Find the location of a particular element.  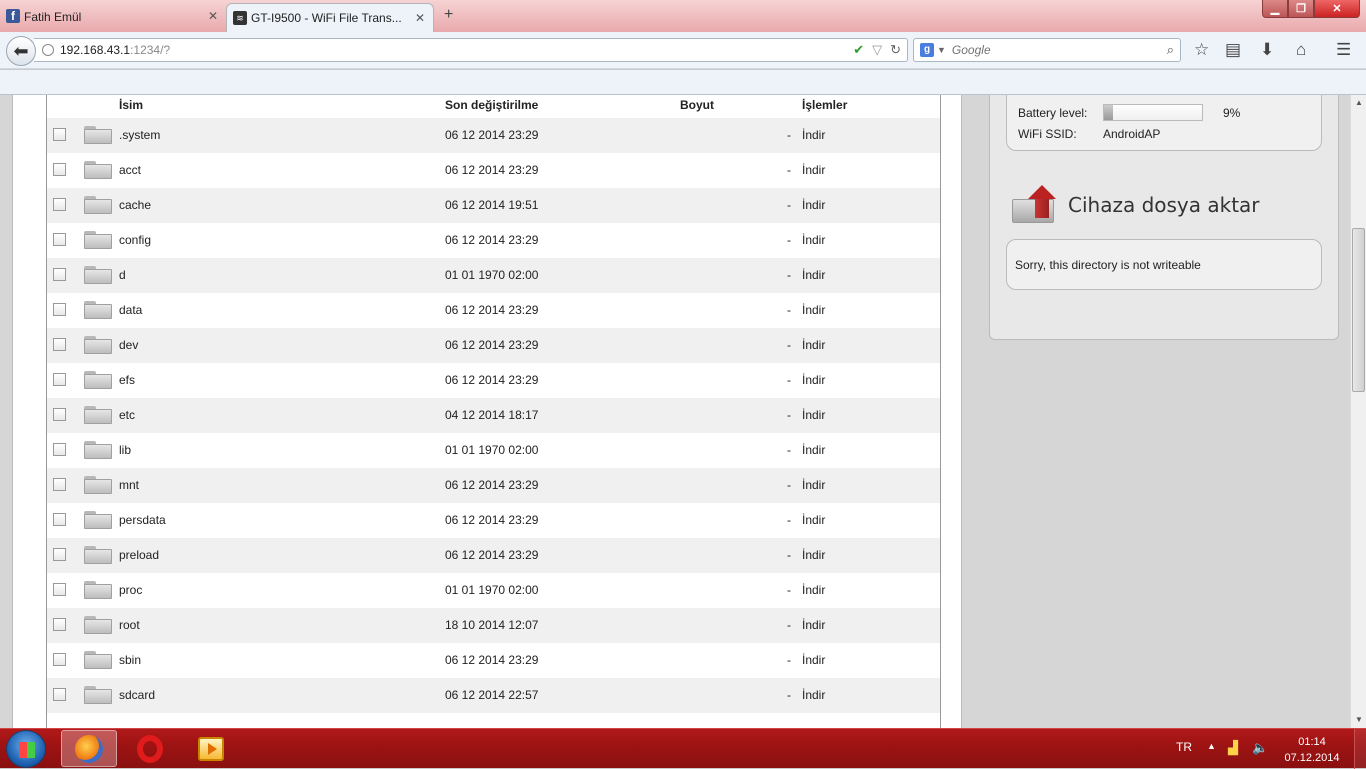

scroll-thumb is located at coordinates (1358, 310).